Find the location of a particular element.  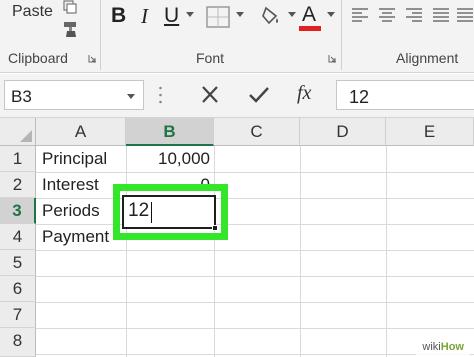

formula-input-value: 12 is located at coordinates (359, 97).